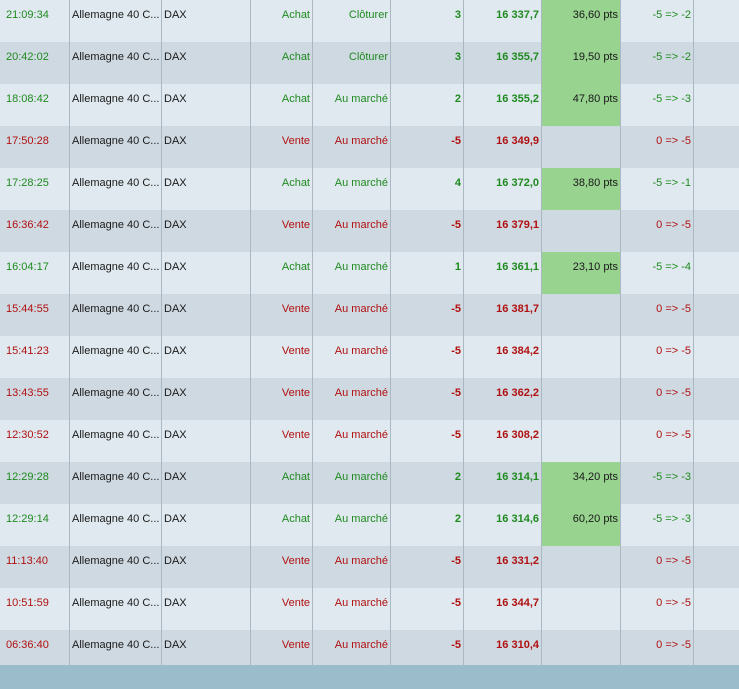  What do you see at coordinates (581, 273) in the screenshot?
I see `order-pnl: 23,10 pts` at bounding box center [581, 273].